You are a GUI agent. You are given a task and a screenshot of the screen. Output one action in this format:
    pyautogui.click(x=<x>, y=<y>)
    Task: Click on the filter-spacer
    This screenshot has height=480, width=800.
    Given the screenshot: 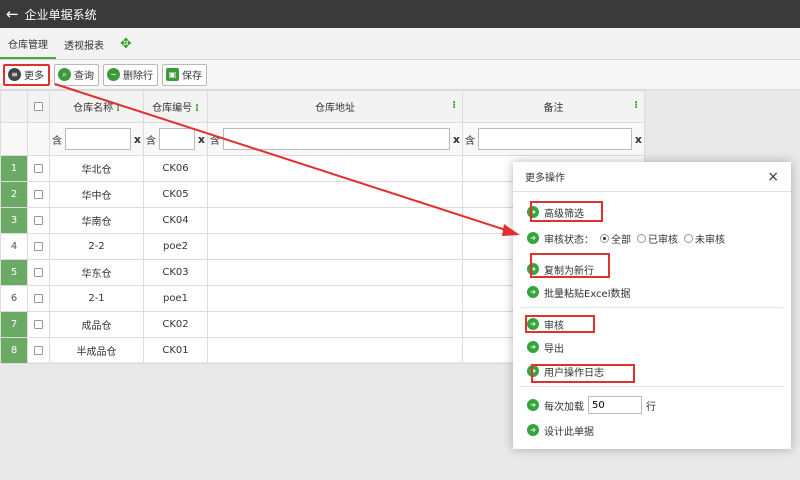 What is the action you would take?
    pyautogui.click(x=38, y=139)
    